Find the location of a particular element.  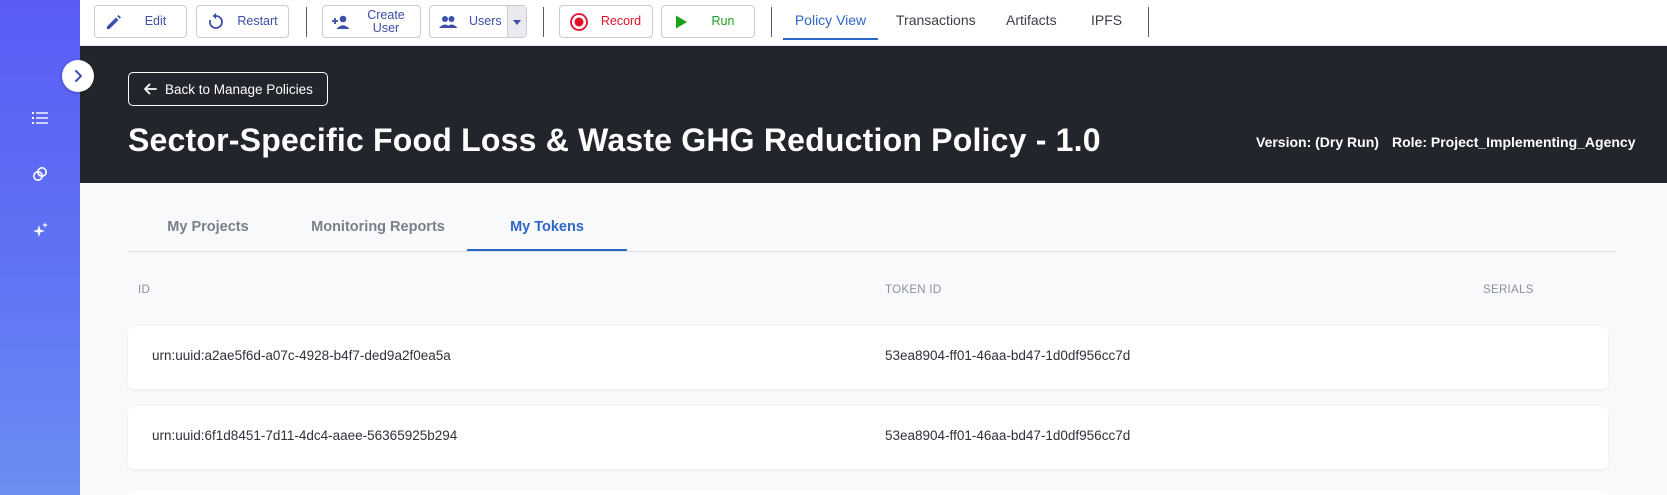

list-icon is located at coordinates (40, 118).